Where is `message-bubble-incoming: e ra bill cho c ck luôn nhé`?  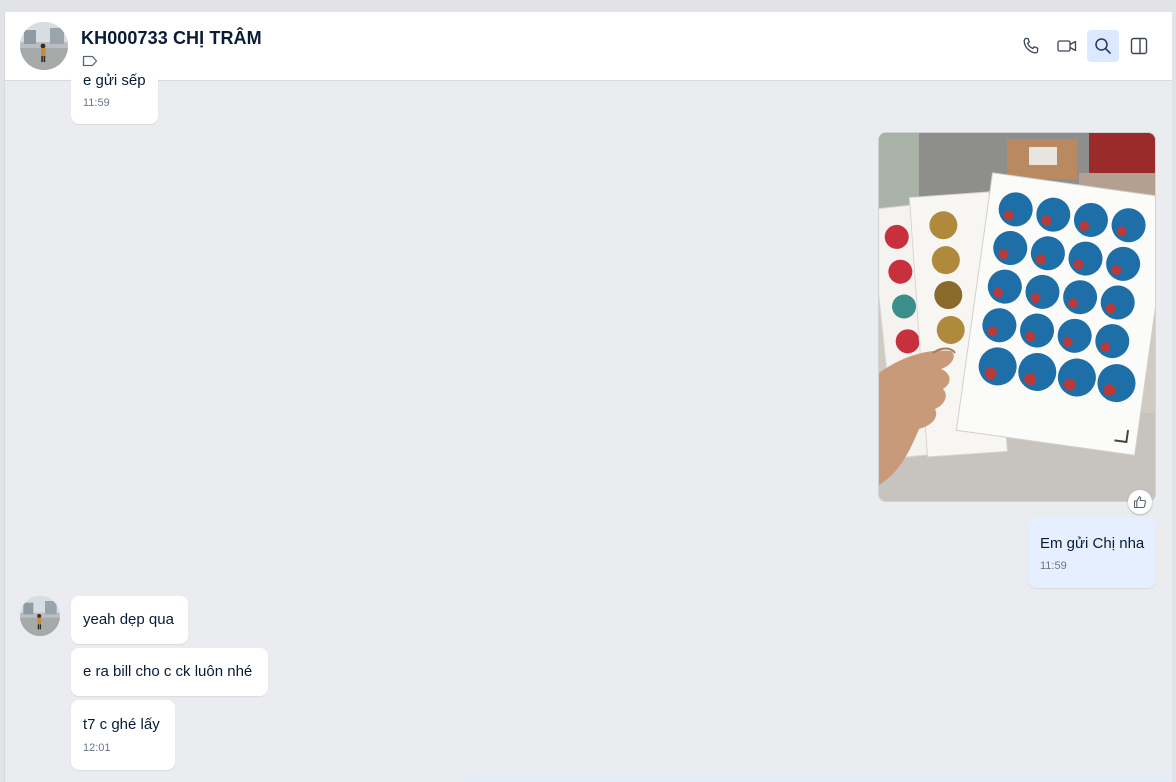 message-bubble-incoming: e ra bill cho c ck luôn nhé is located at coordinates (169, 672).